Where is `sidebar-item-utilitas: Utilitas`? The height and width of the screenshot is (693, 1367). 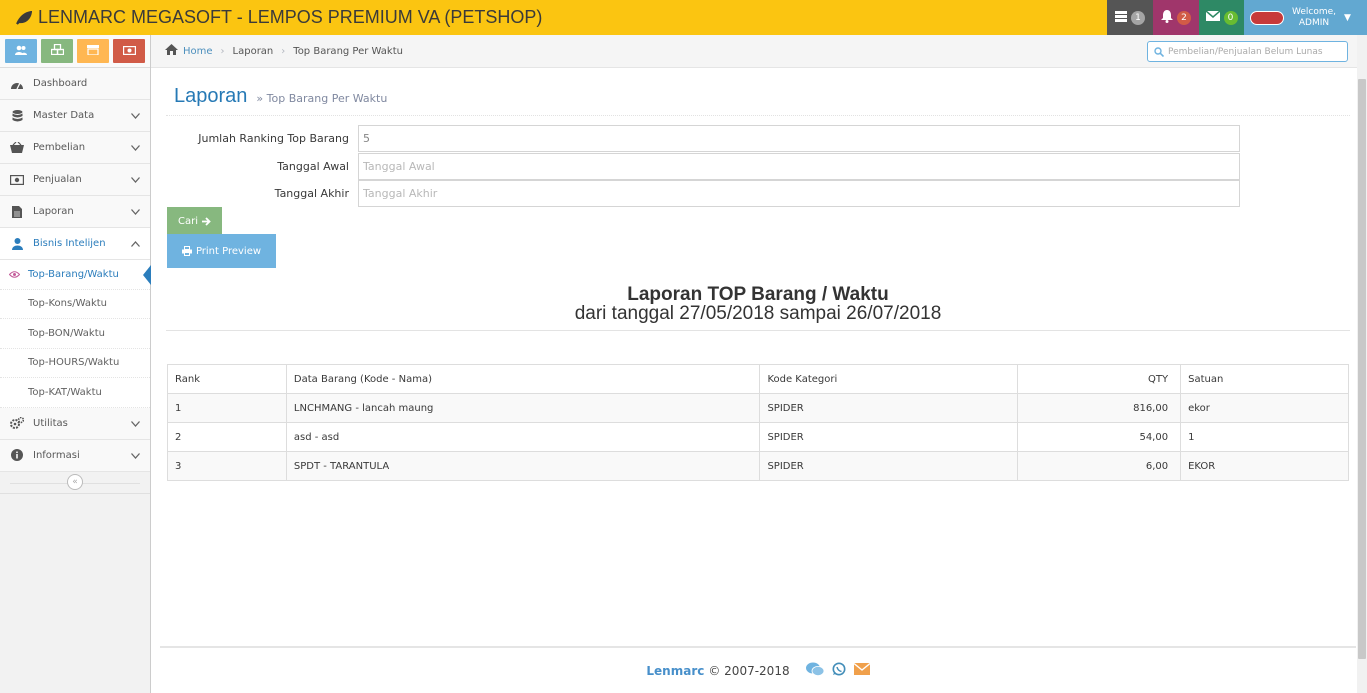 sidebar-item-utilitas: Utilitas is located at coordinates (75, 423).